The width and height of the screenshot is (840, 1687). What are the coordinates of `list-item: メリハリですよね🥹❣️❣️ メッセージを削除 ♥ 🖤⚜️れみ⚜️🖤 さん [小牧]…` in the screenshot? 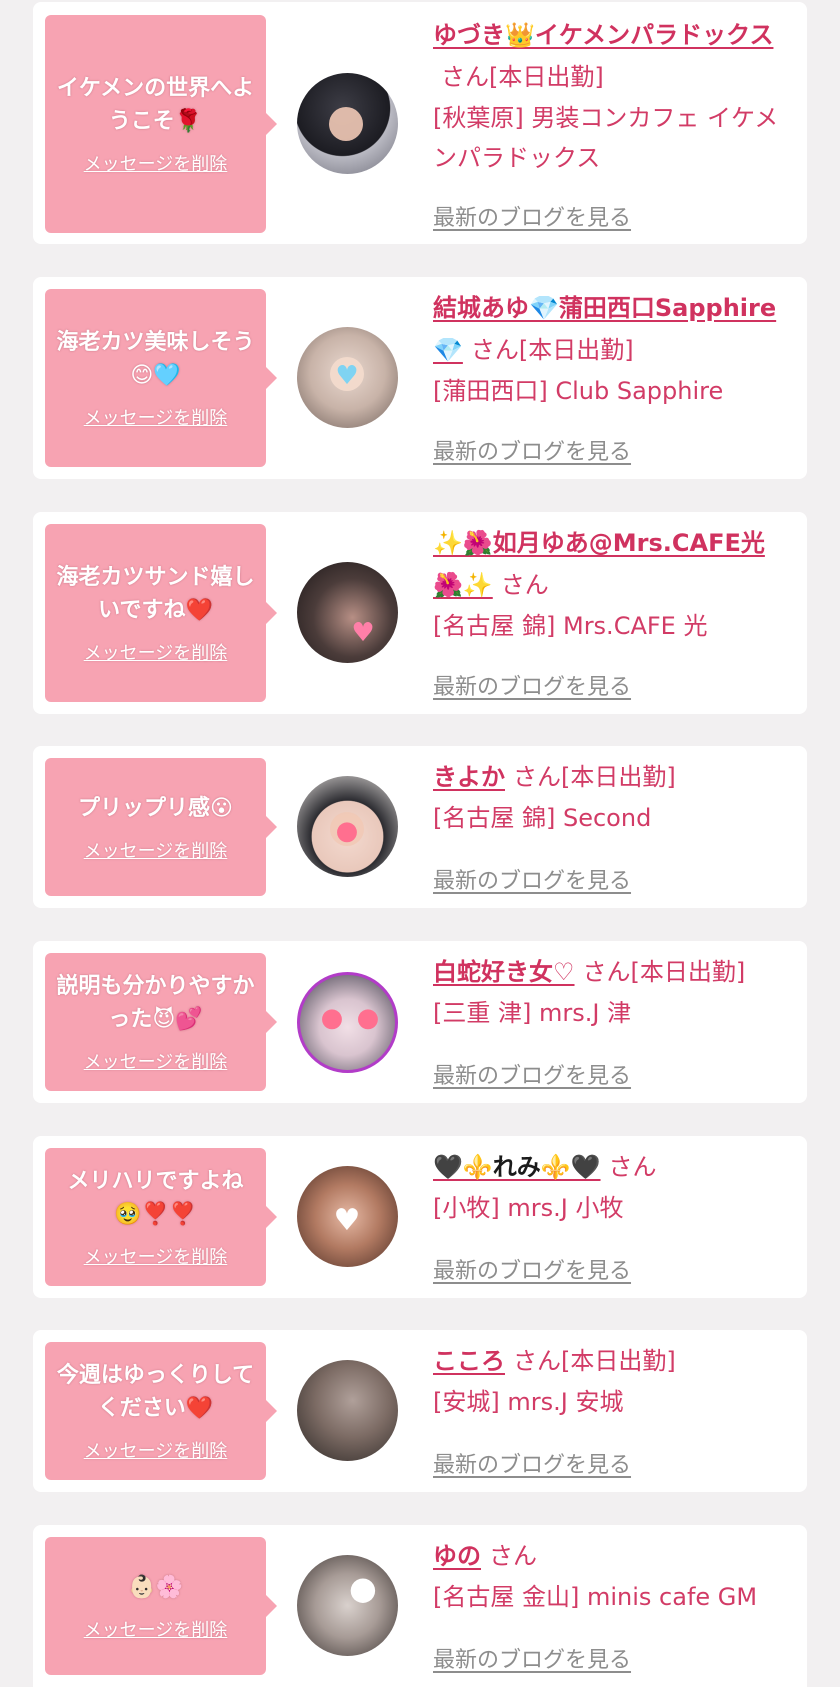 It's located at (420, 1217).